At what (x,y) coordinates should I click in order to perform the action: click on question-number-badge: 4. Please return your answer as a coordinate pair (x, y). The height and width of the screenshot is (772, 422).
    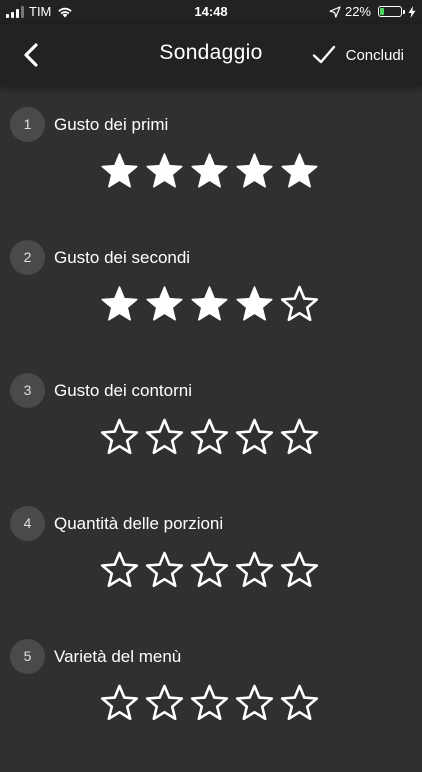
    Looking at the image, I should click on (27, 523).